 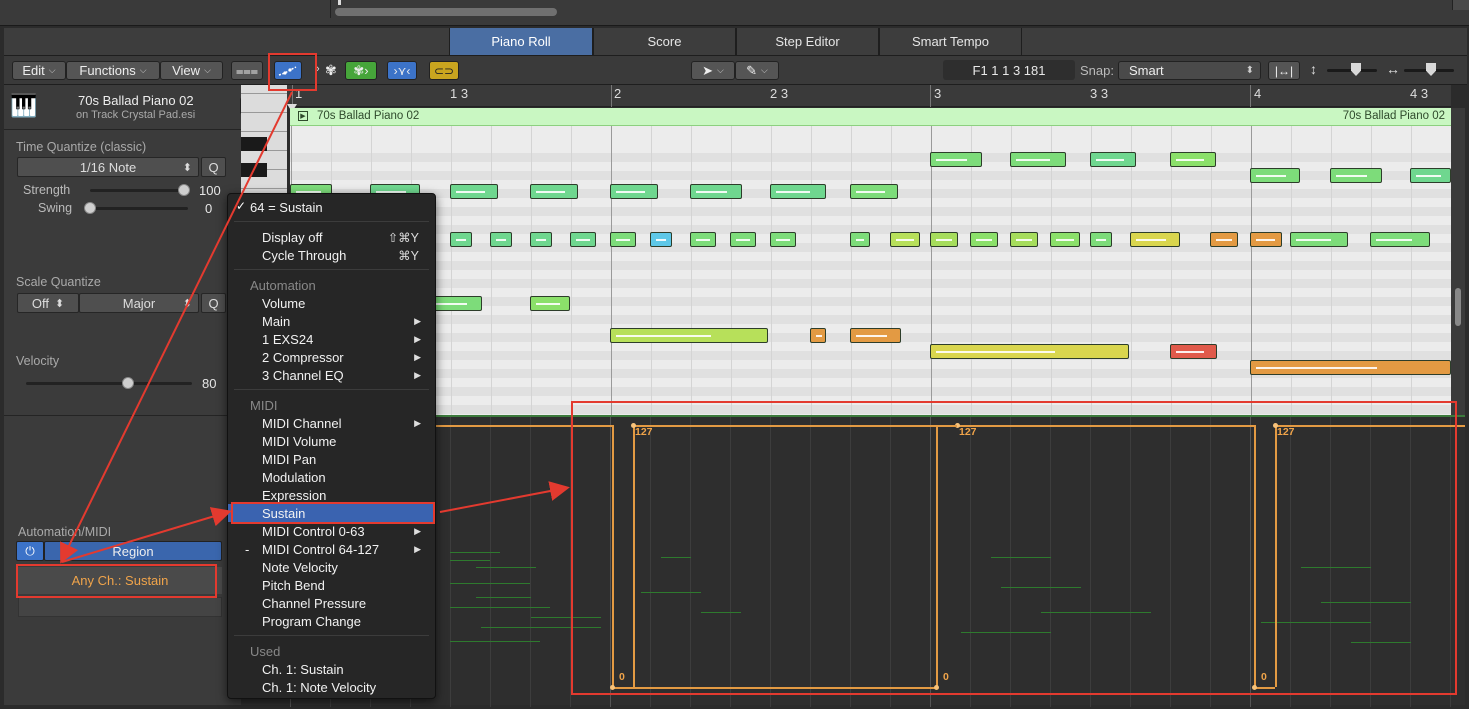 I want to click on automation-power-button: ⏻, so click(x=30, y=551).